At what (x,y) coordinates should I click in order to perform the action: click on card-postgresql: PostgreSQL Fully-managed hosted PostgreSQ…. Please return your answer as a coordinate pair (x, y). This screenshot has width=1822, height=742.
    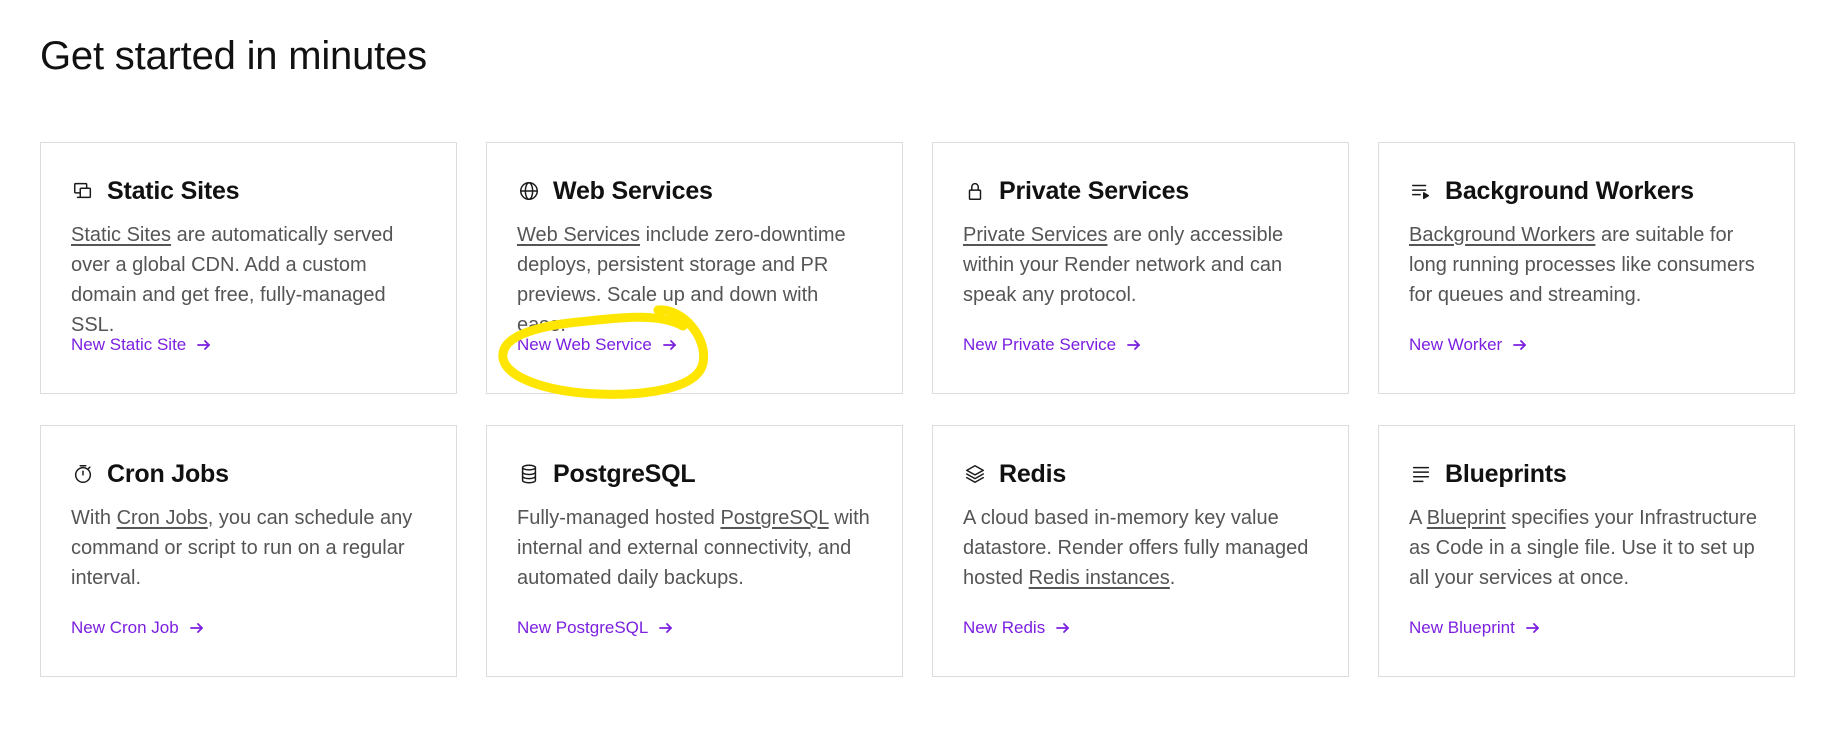
    Looking at the image, I should click on (694, 551).